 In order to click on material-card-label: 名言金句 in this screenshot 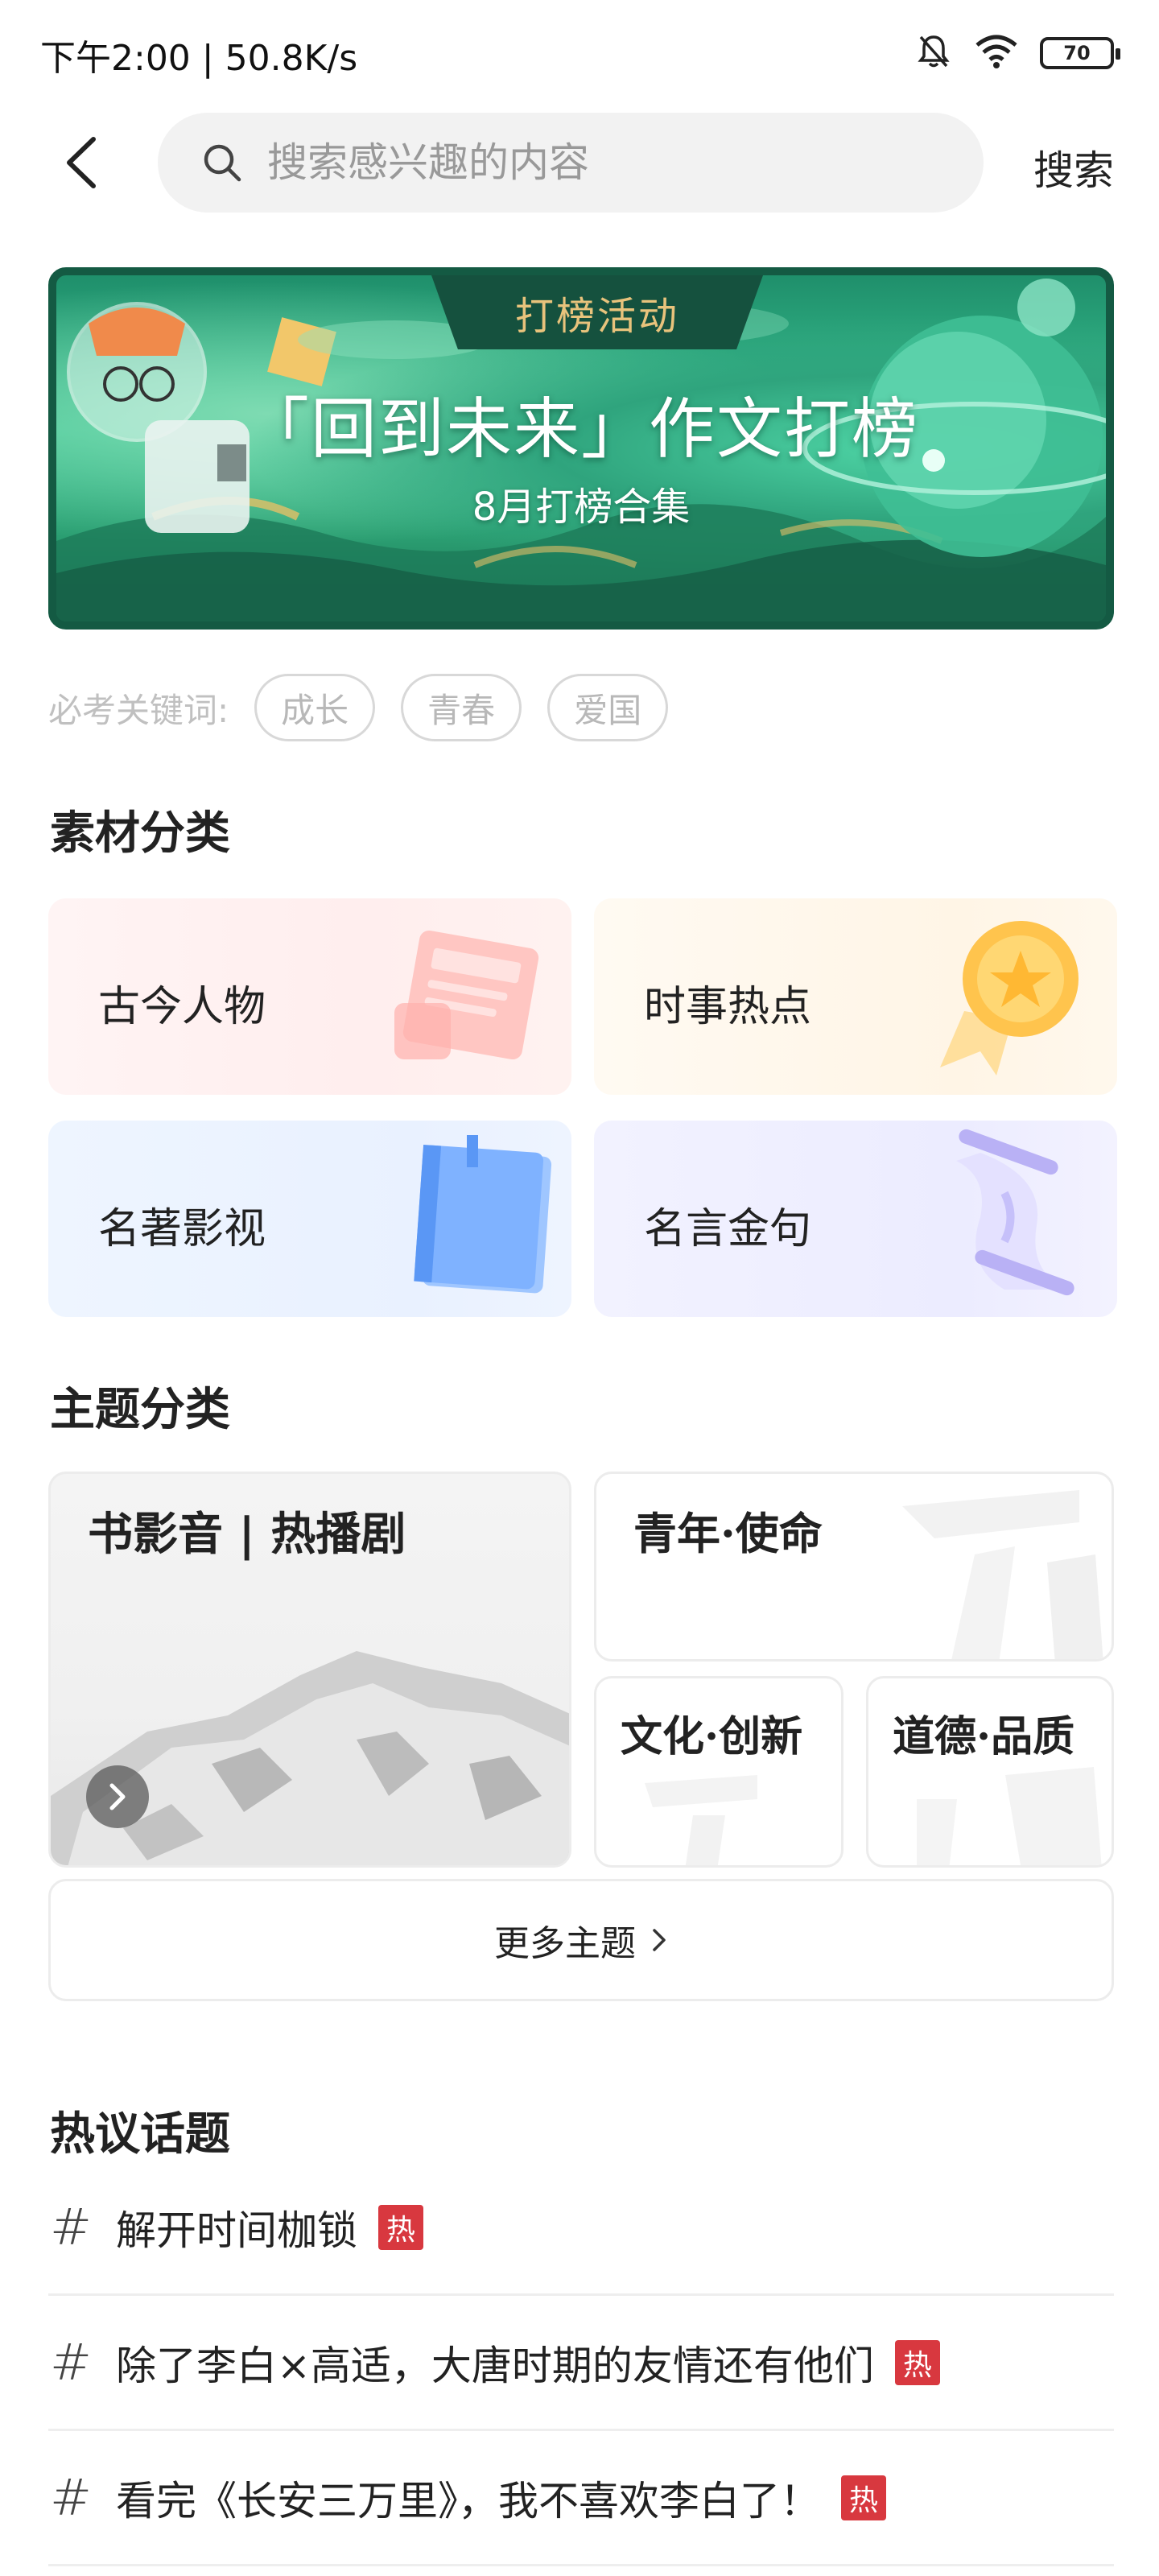, I will do `click(728, 1229)`.